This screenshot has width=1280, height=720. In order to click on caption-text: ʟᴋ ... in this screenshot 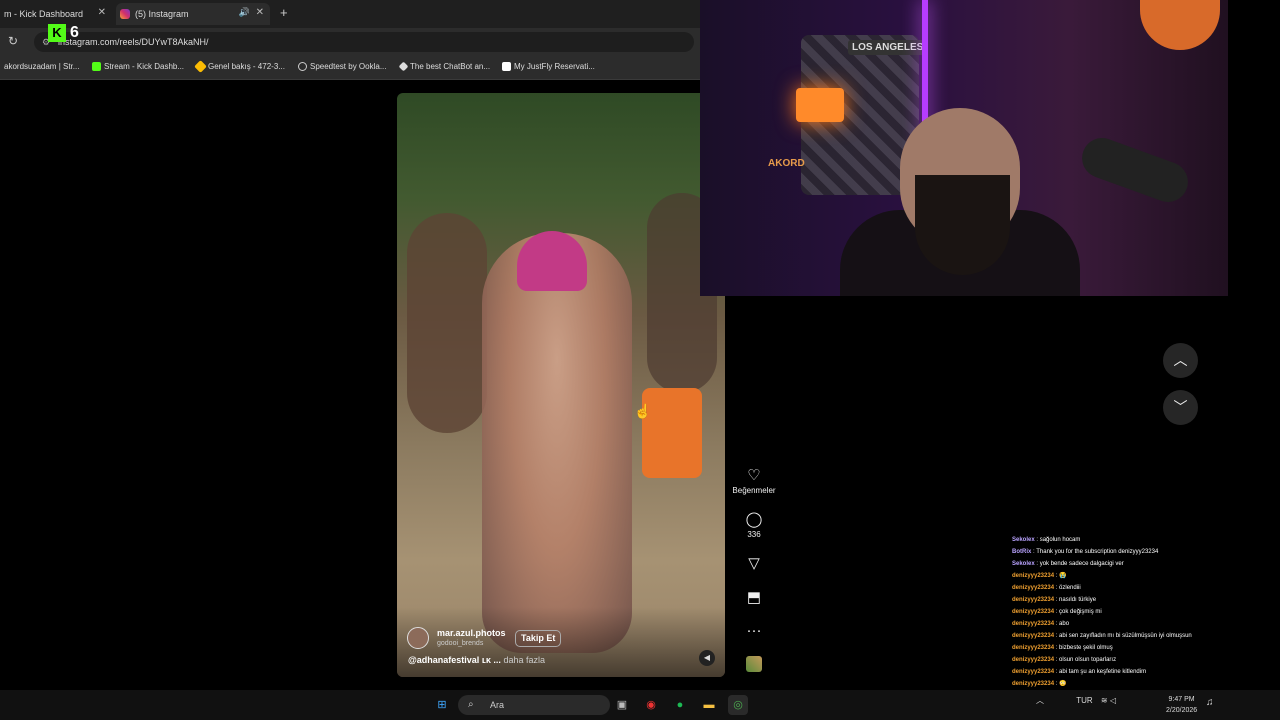, I will do `click(491, 660)`.